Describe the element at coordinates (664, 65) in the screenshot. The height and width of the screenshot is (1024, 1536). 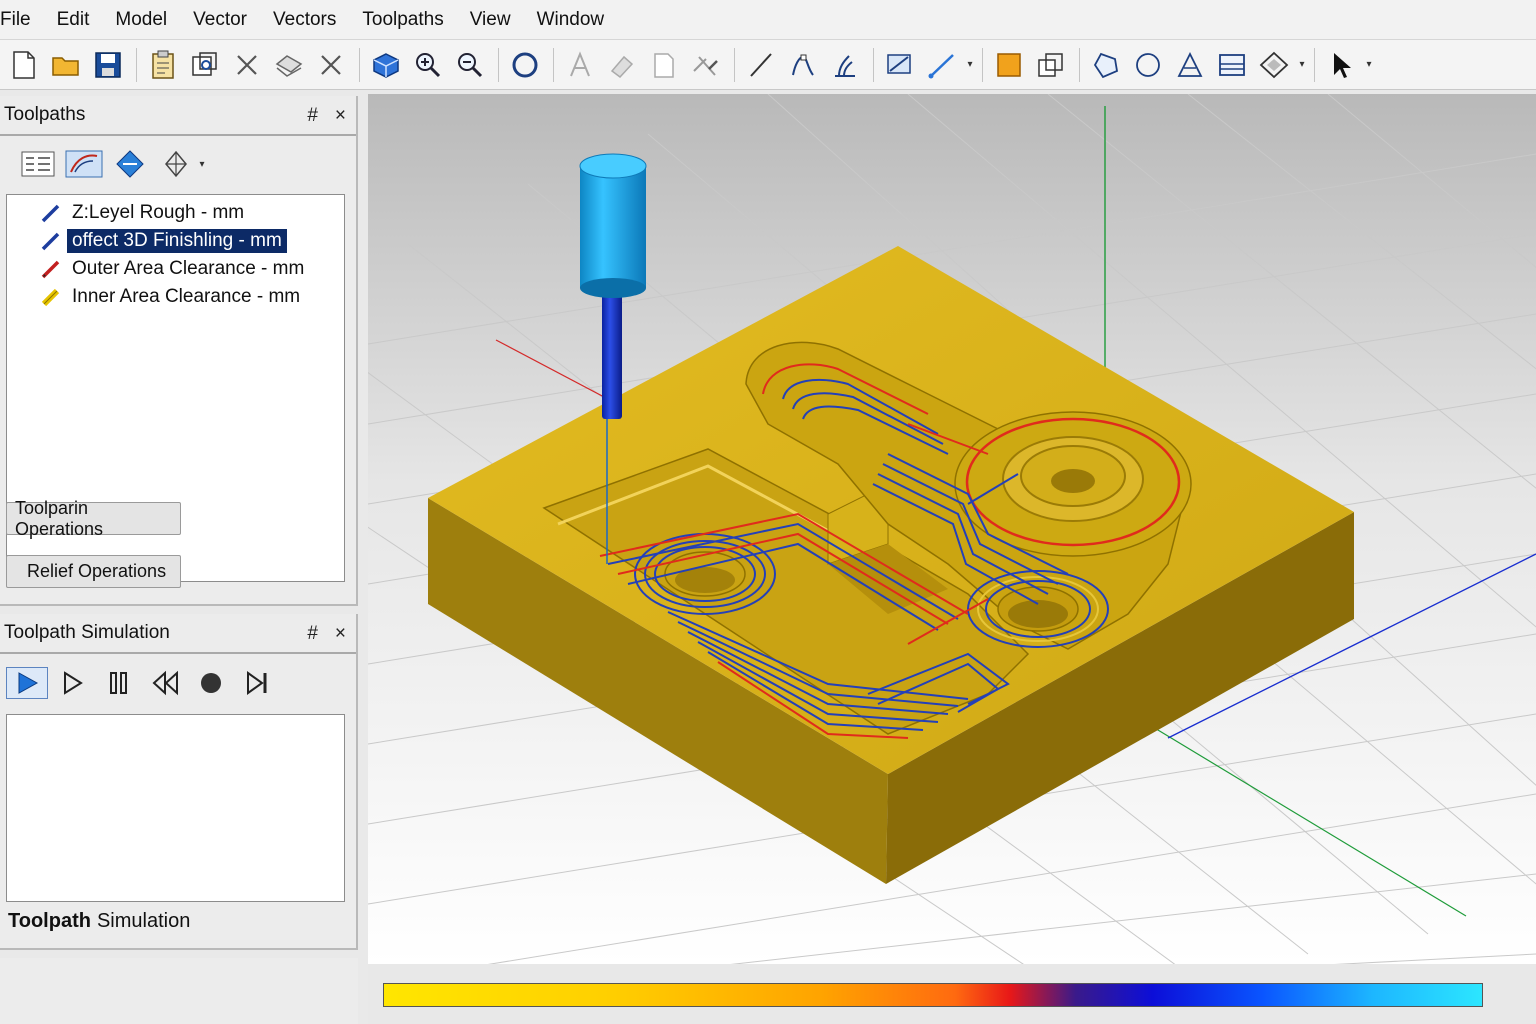
I see `page-icon` at that location.